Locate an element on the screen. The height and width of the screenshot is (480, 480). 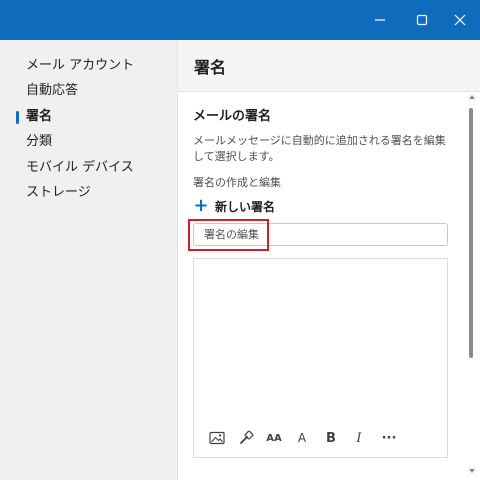
italic-icon: I is located at coordinates (359, 438).